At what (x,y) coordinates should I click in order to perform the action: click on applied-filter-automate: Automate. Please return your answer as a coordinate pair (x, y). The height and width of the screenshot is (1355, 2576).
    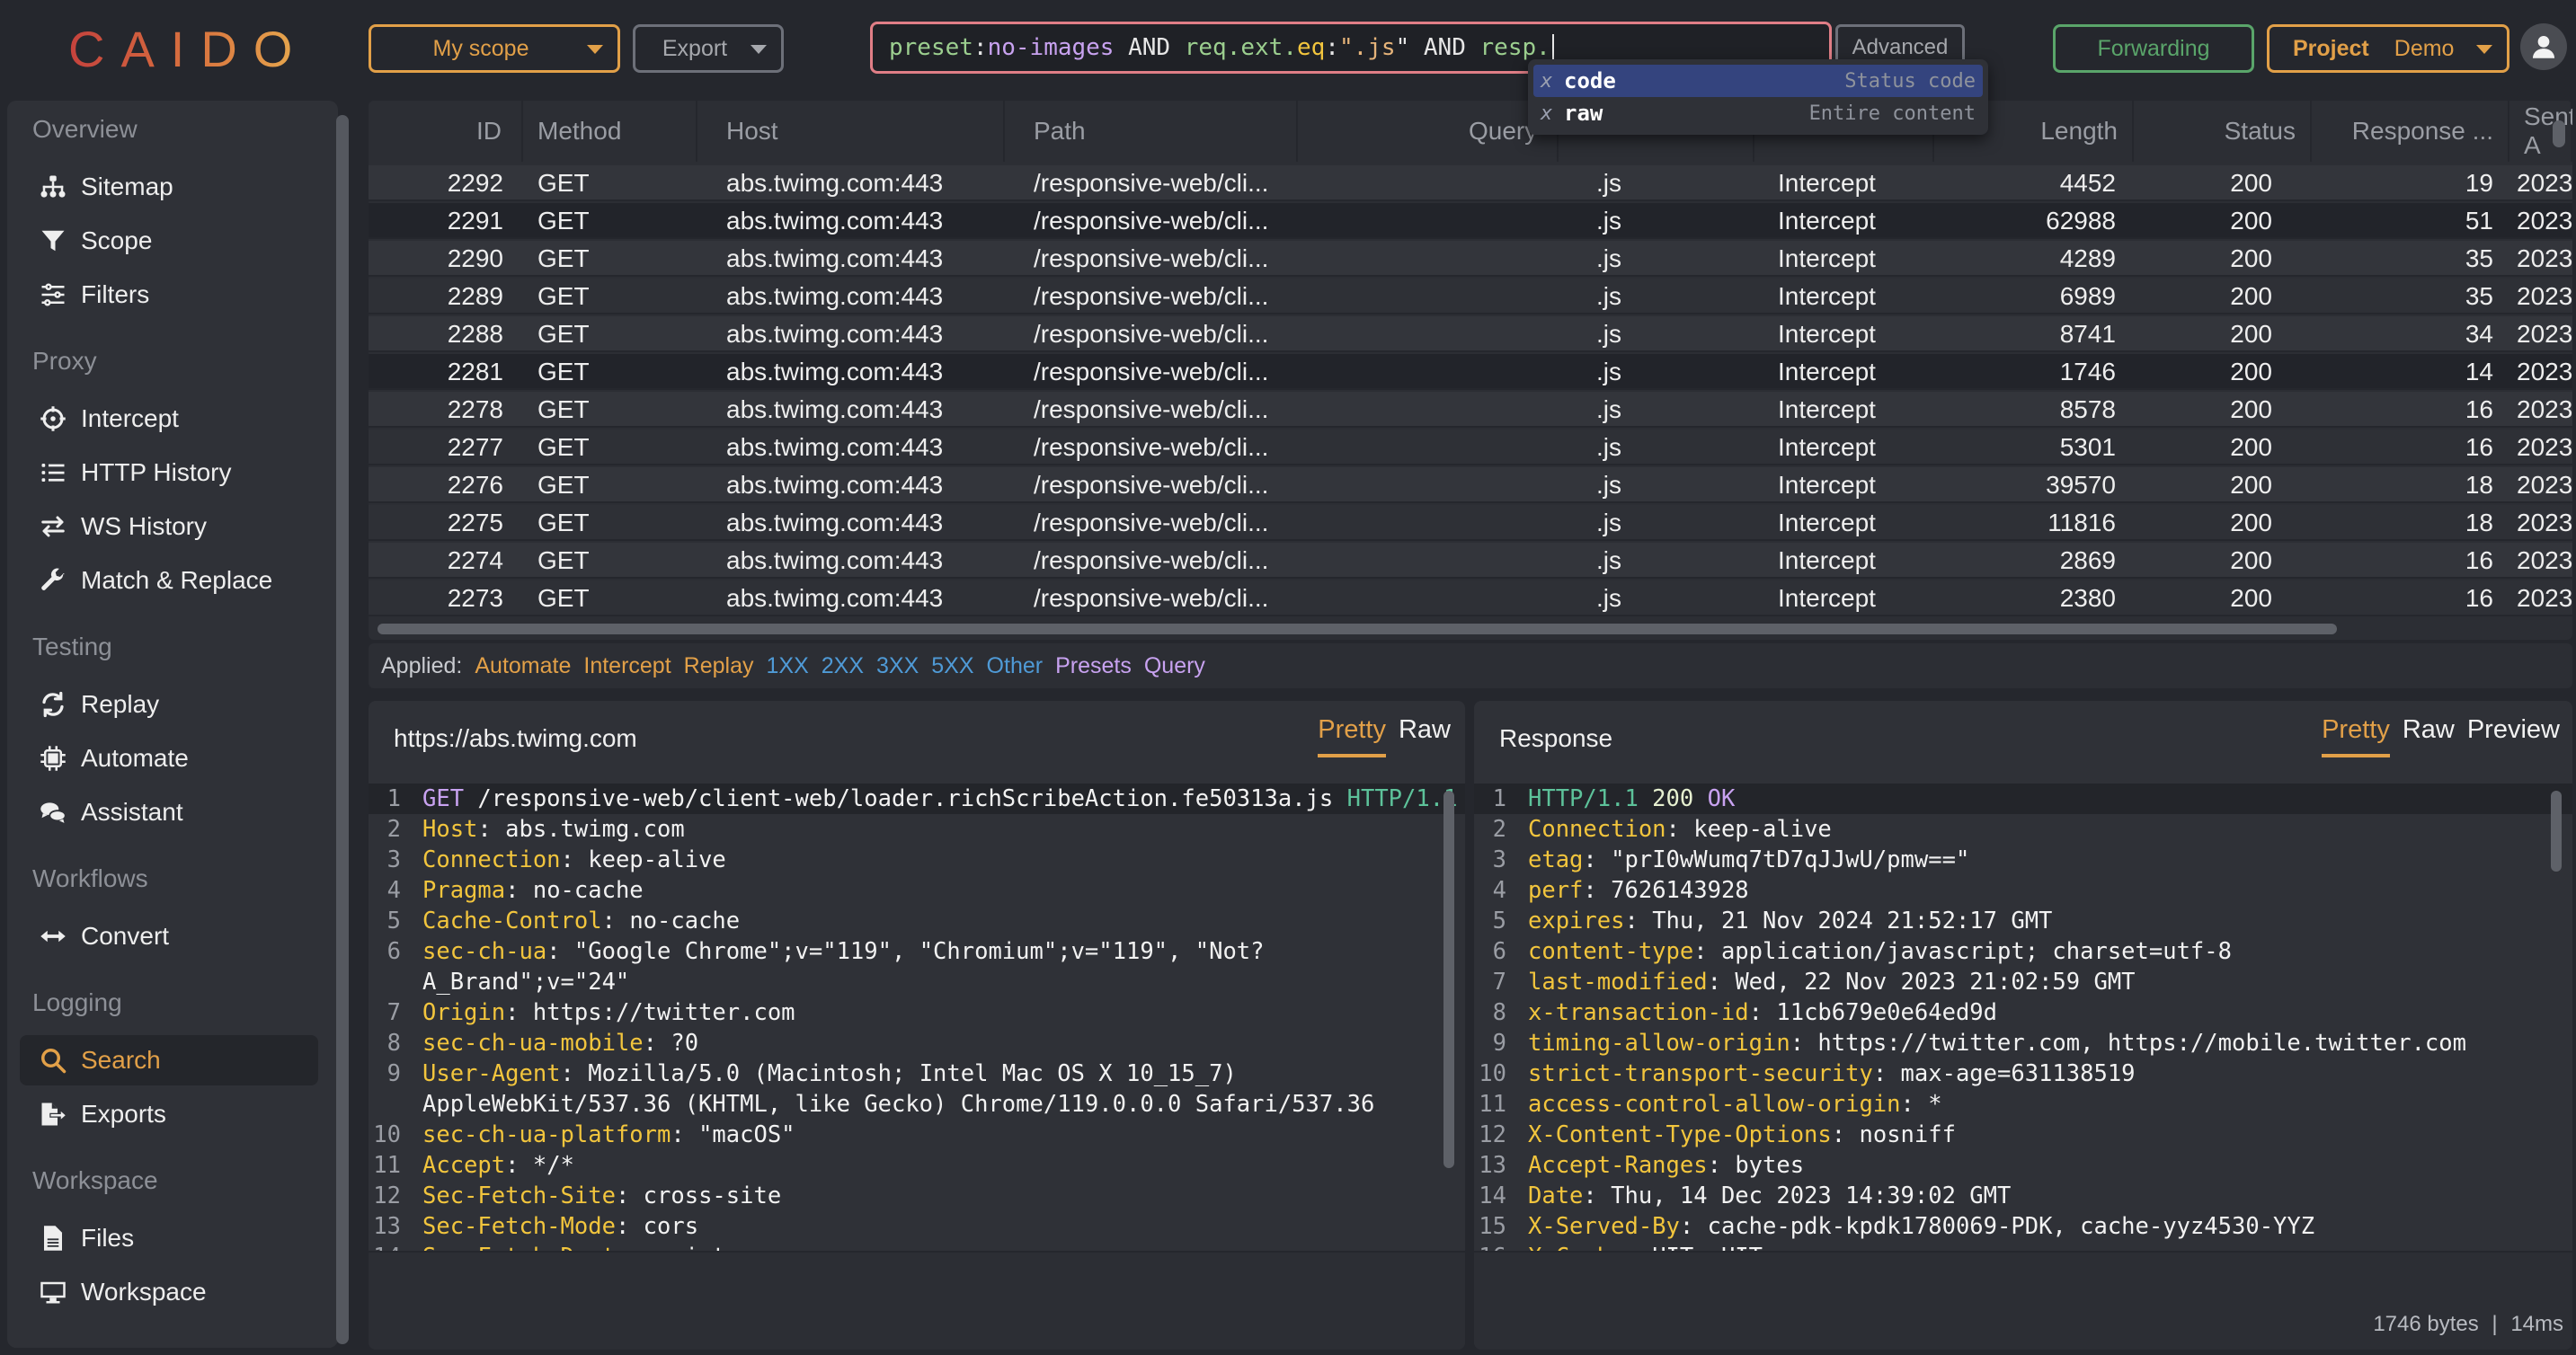
    Looking at the image, I should click on (523, 666).